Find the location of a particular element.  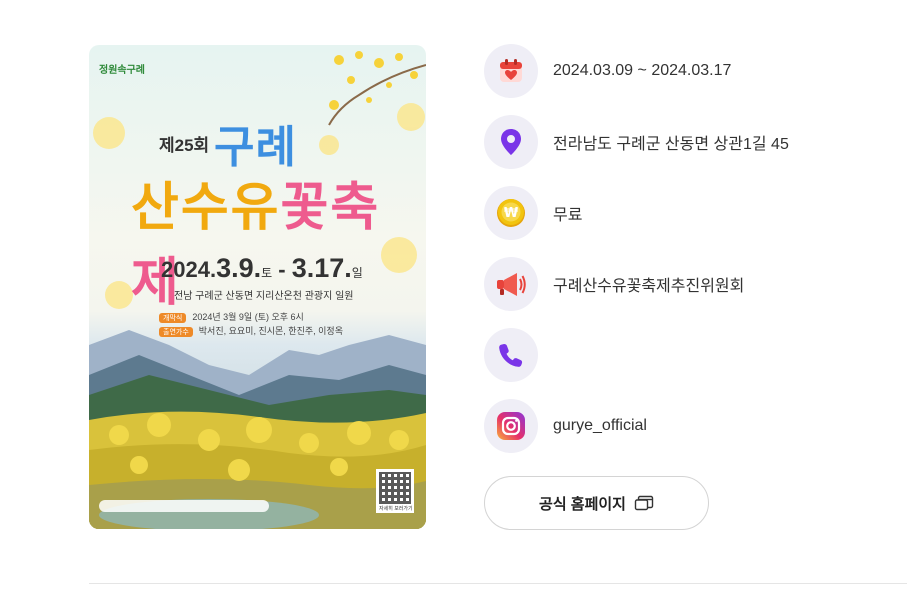

poster-date-year: 2024. is located at coordinates (189, 269).